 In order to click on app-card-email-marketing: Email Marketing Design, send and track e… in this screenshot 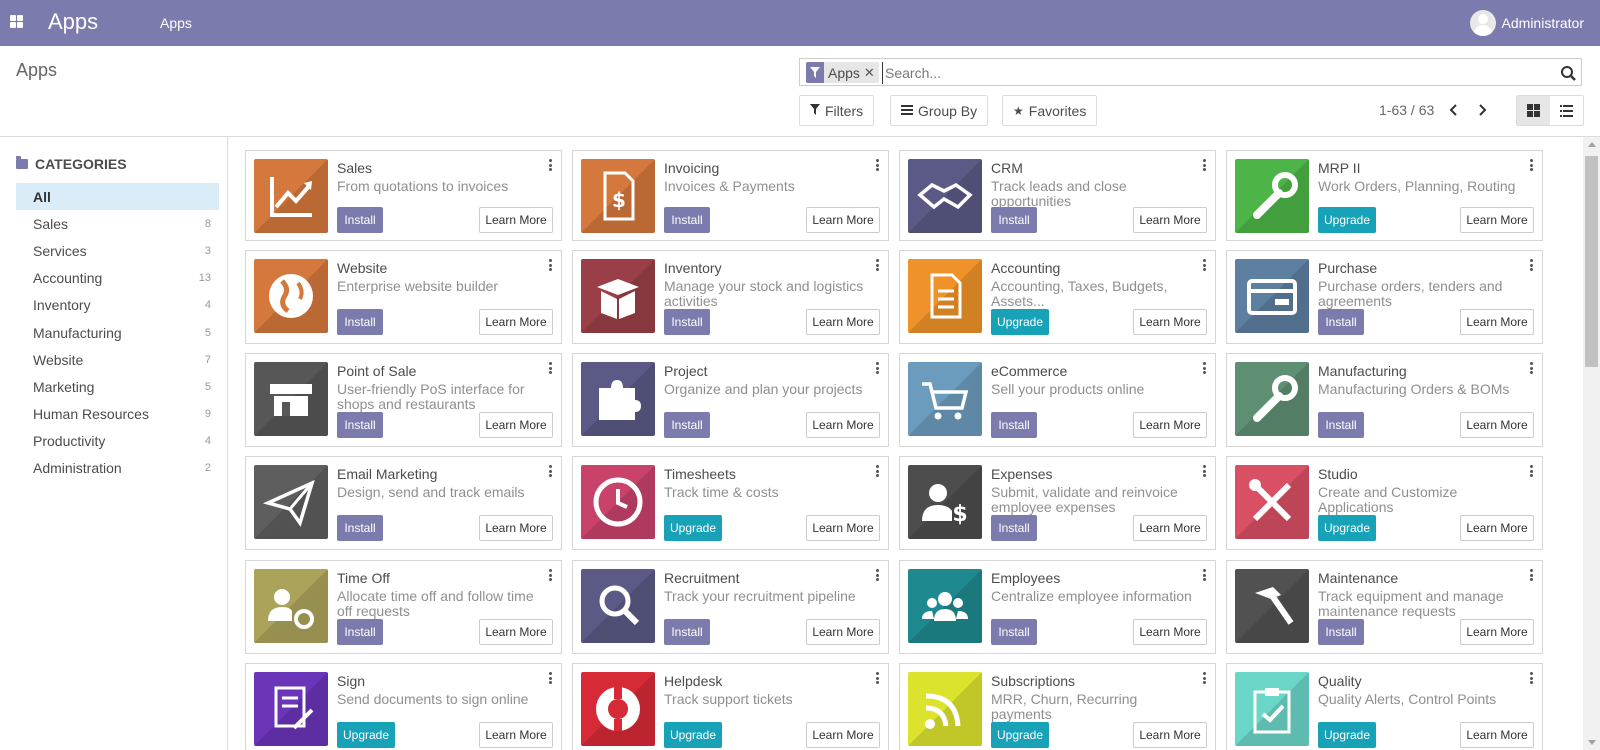, I will do `click(403, 503)`.